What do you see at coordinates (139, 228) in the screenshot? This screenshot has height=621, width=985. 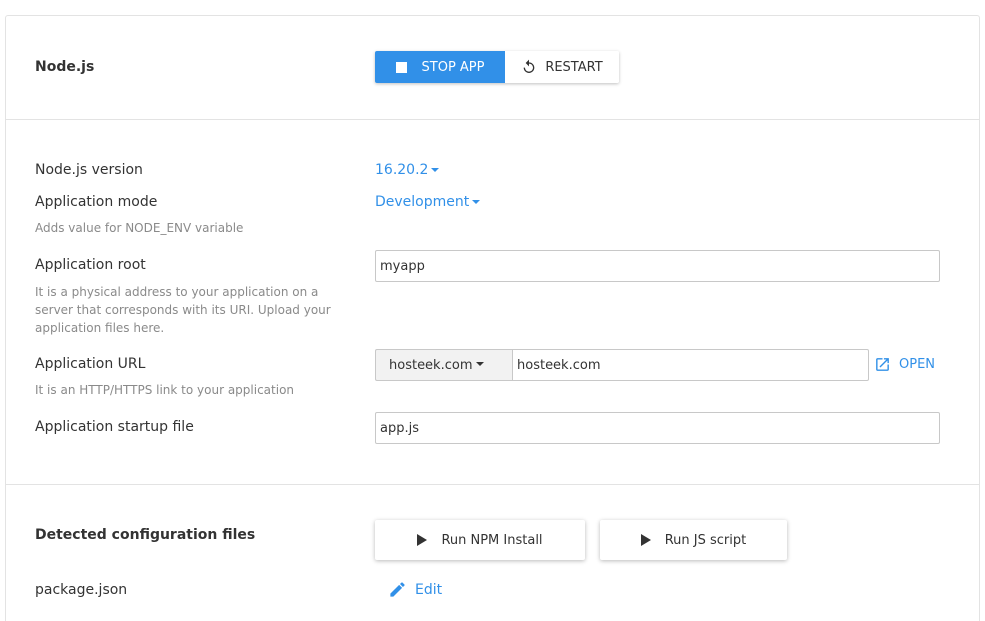 I see `application-mode-hint: Adds value for NODE_ENV variable` at bounding box center [139, 228].